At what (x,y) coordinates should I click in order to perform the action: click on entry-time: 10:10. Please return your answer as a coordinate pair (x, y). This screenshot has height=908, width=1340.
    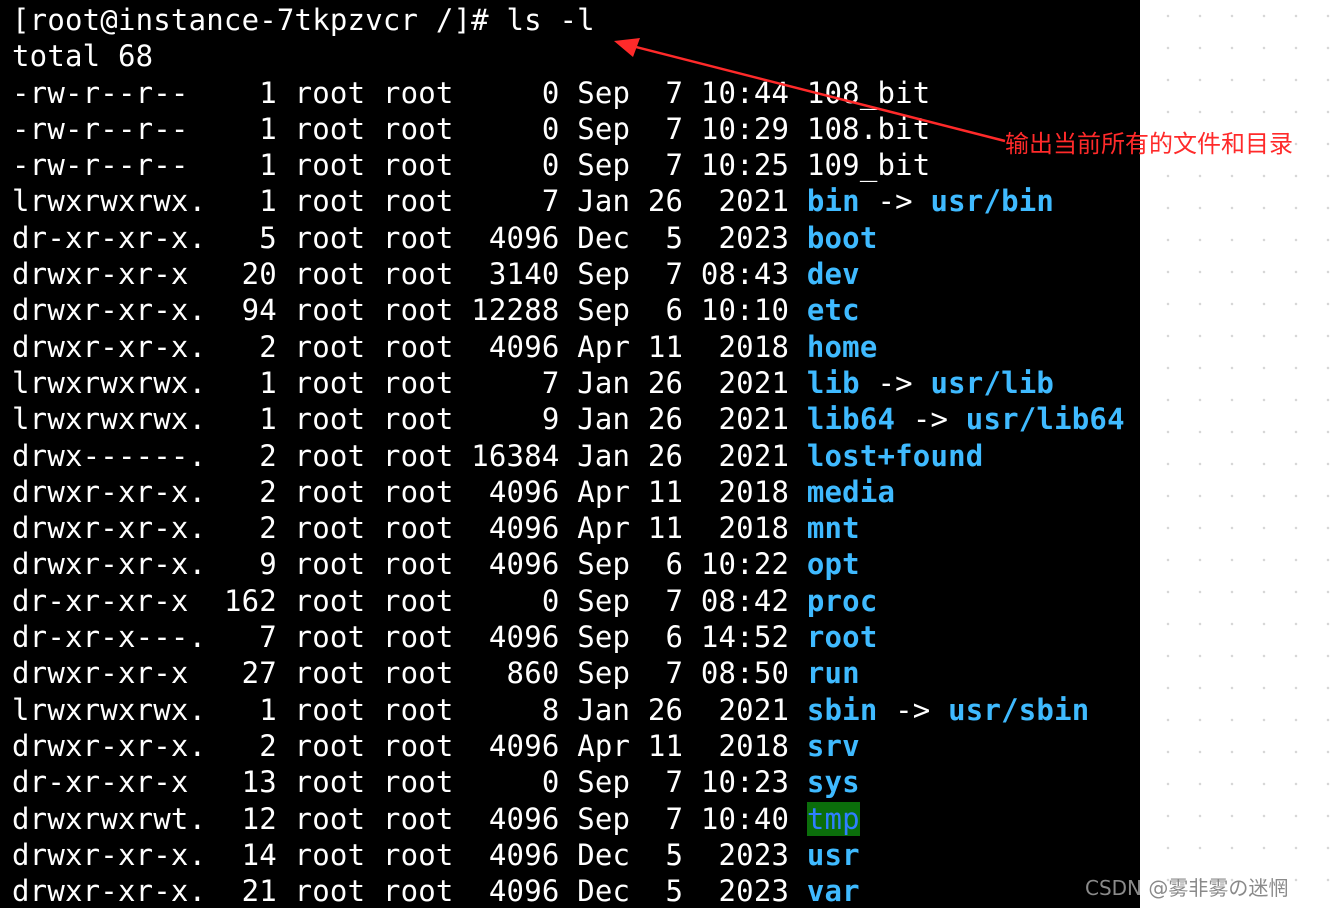
    Looking at the image, I should click on (745, 310).